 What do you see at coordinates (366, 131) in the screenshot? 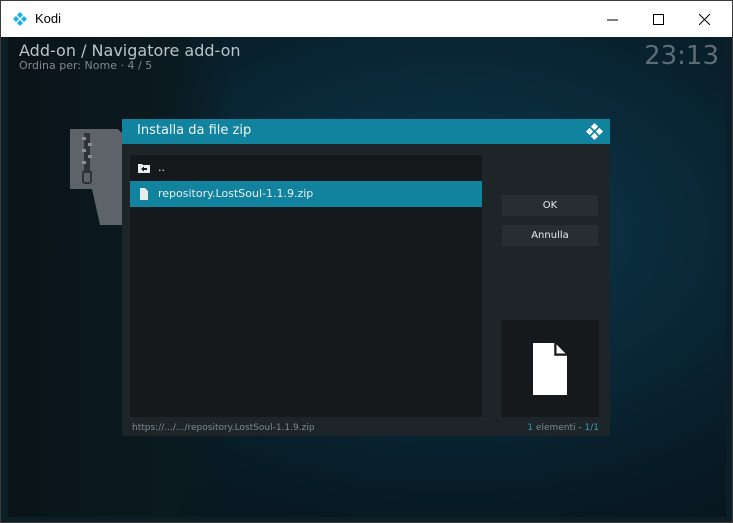
I see `dialog-header: Installa da file zip` at bounding box center [366, 131].